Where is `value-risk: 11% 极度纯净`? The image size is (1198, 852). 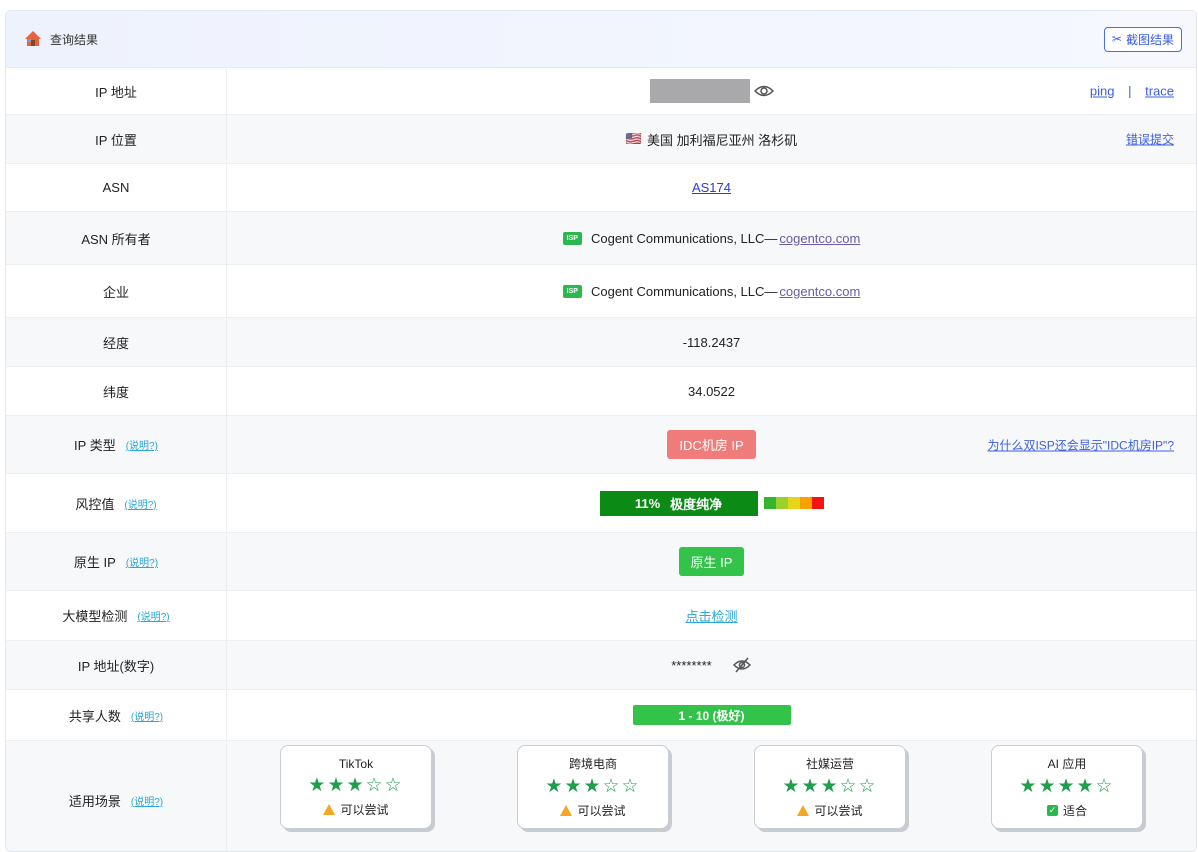
value-risk: 11% 极度纯净 is located at coordinates (711, 503).